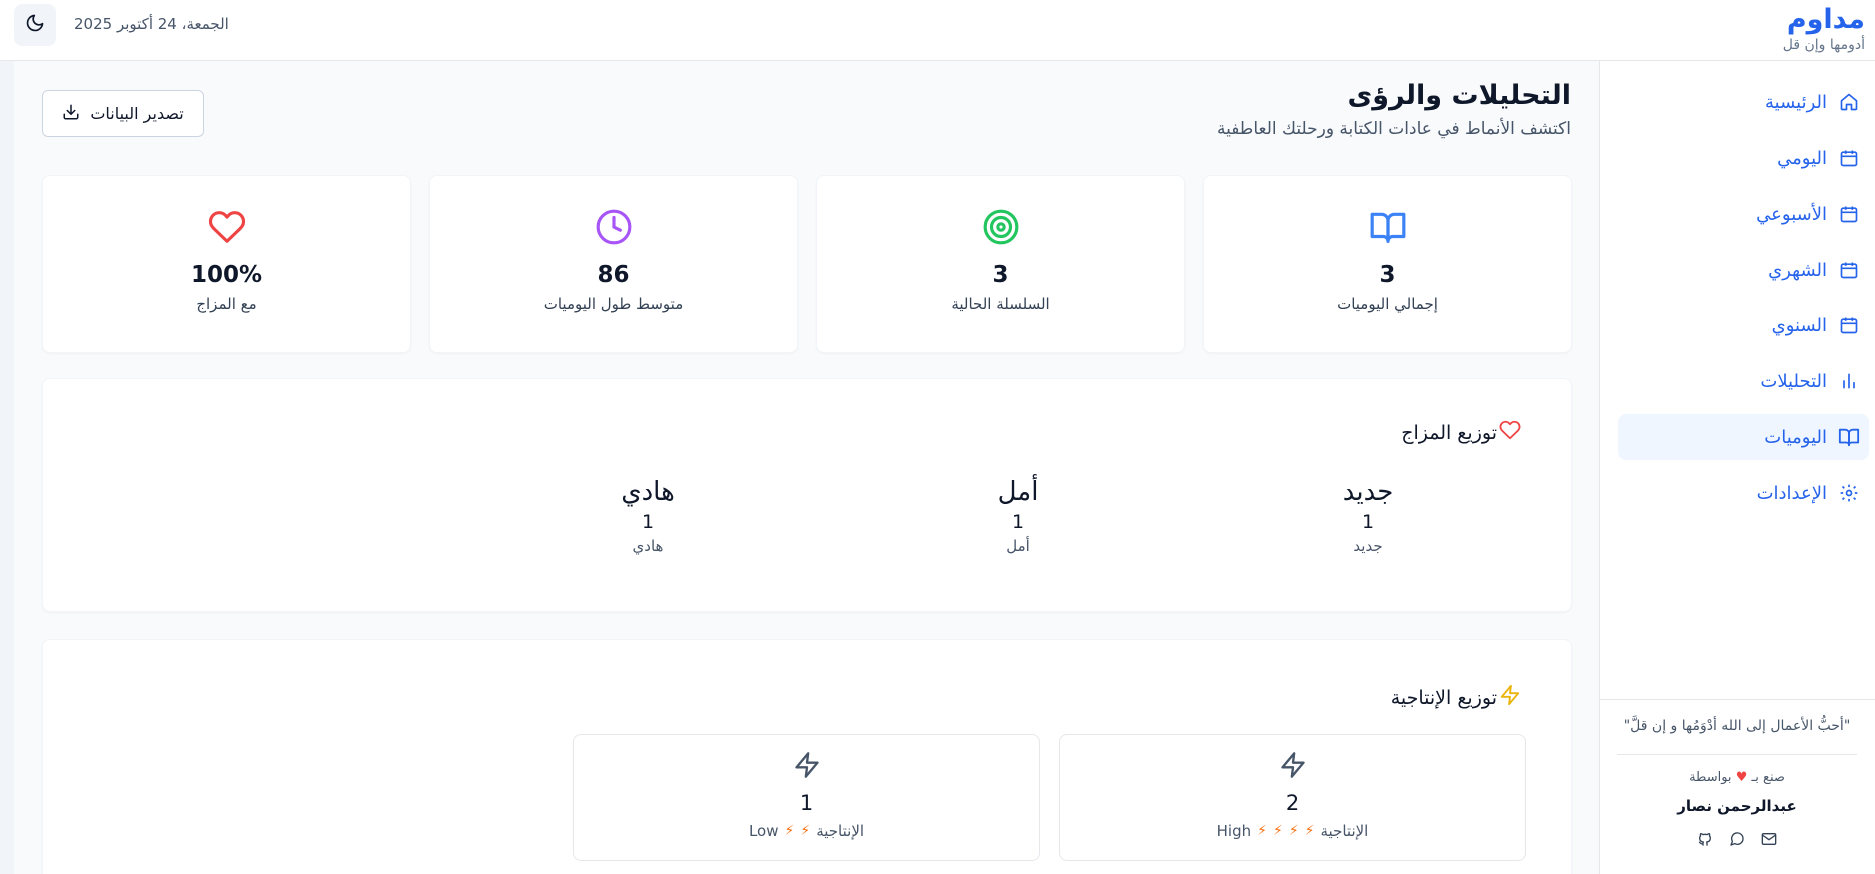  What do you see at coordinates (1849, 102) in the screenshot?
I see `home-icon` at bounding box center [1849, 102].